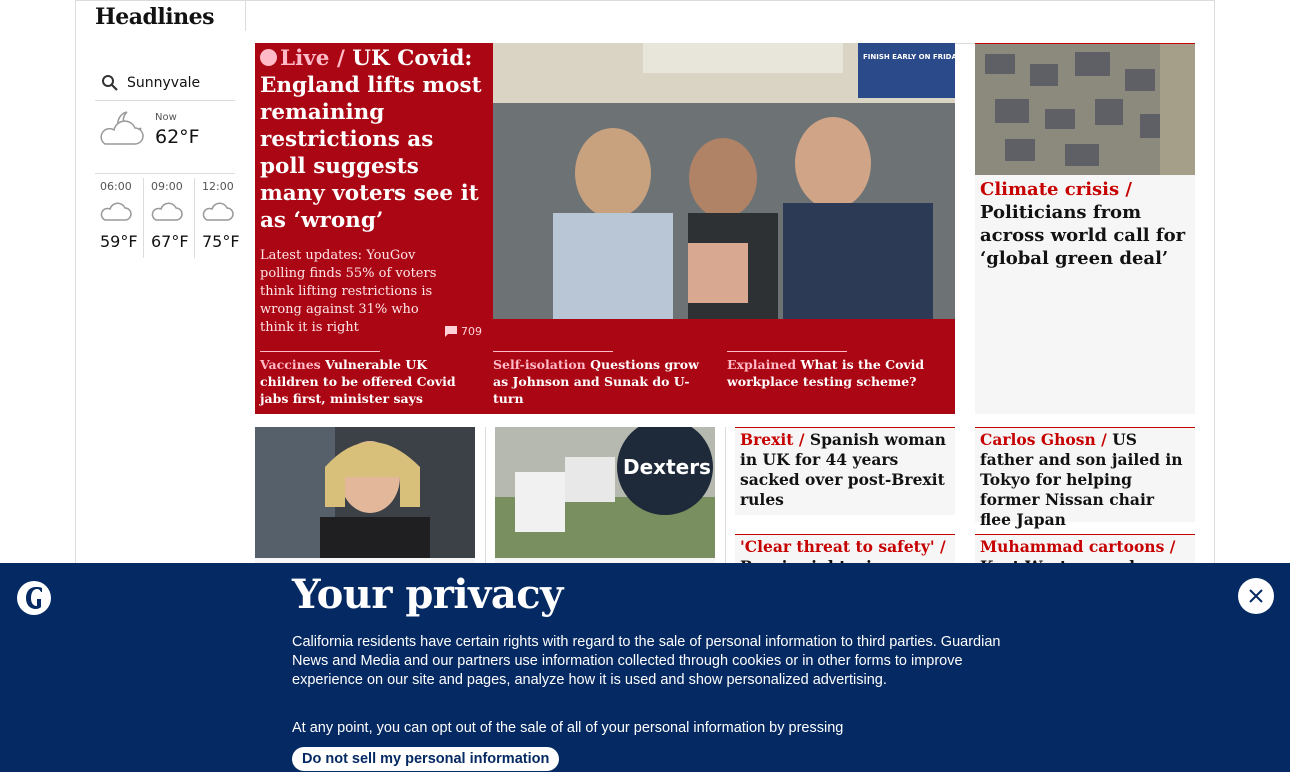 Image resolution: width=1290 pixels, height=772 pixels. Describe the element at coordinates (427, 594) in the screenshot. I see `privacy-title: Your privacy` at that location.